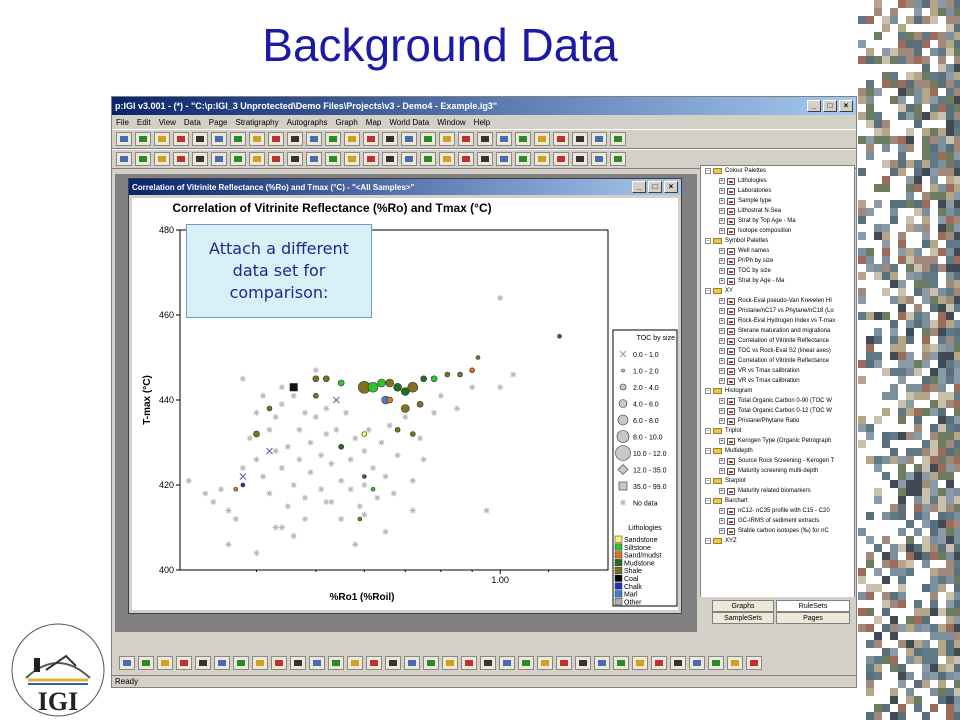 Image resolution: width=960 pixels, height=720 pixels. I want to click on menu-item-edit: Edit, so click(144, 122).